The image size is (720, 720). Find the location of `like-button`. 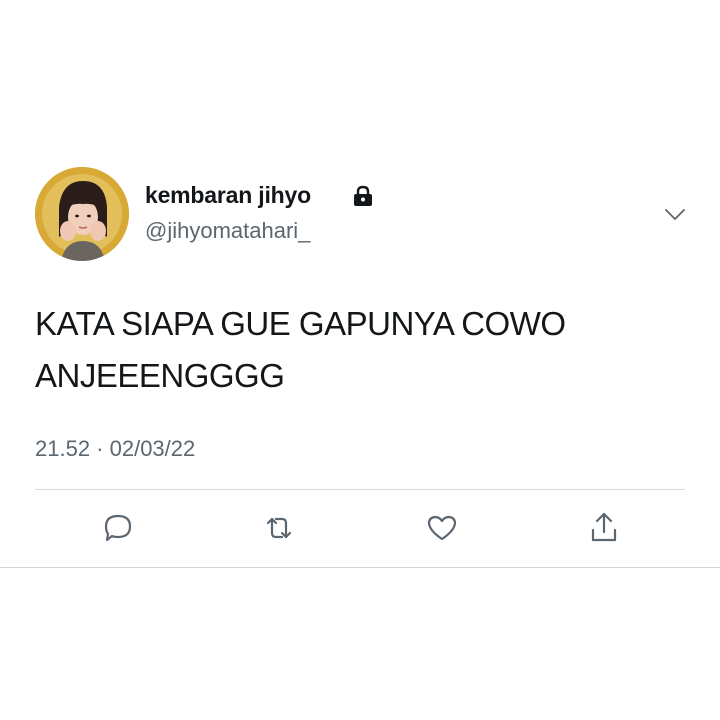

like-button is located at coordinates (442, 528).